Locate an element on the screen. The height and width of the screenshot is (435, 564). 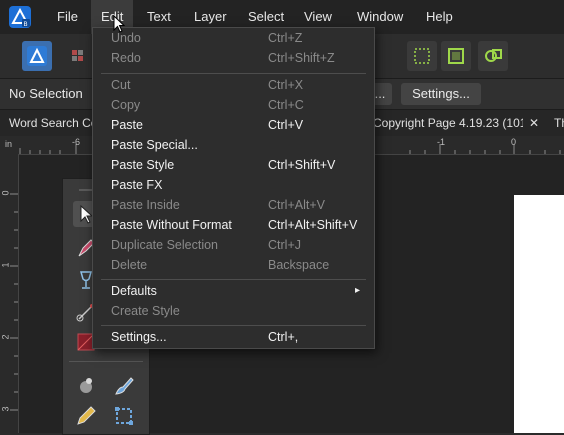
menu-item-label: Duplicate Selection is located at coordinates (165, 245).